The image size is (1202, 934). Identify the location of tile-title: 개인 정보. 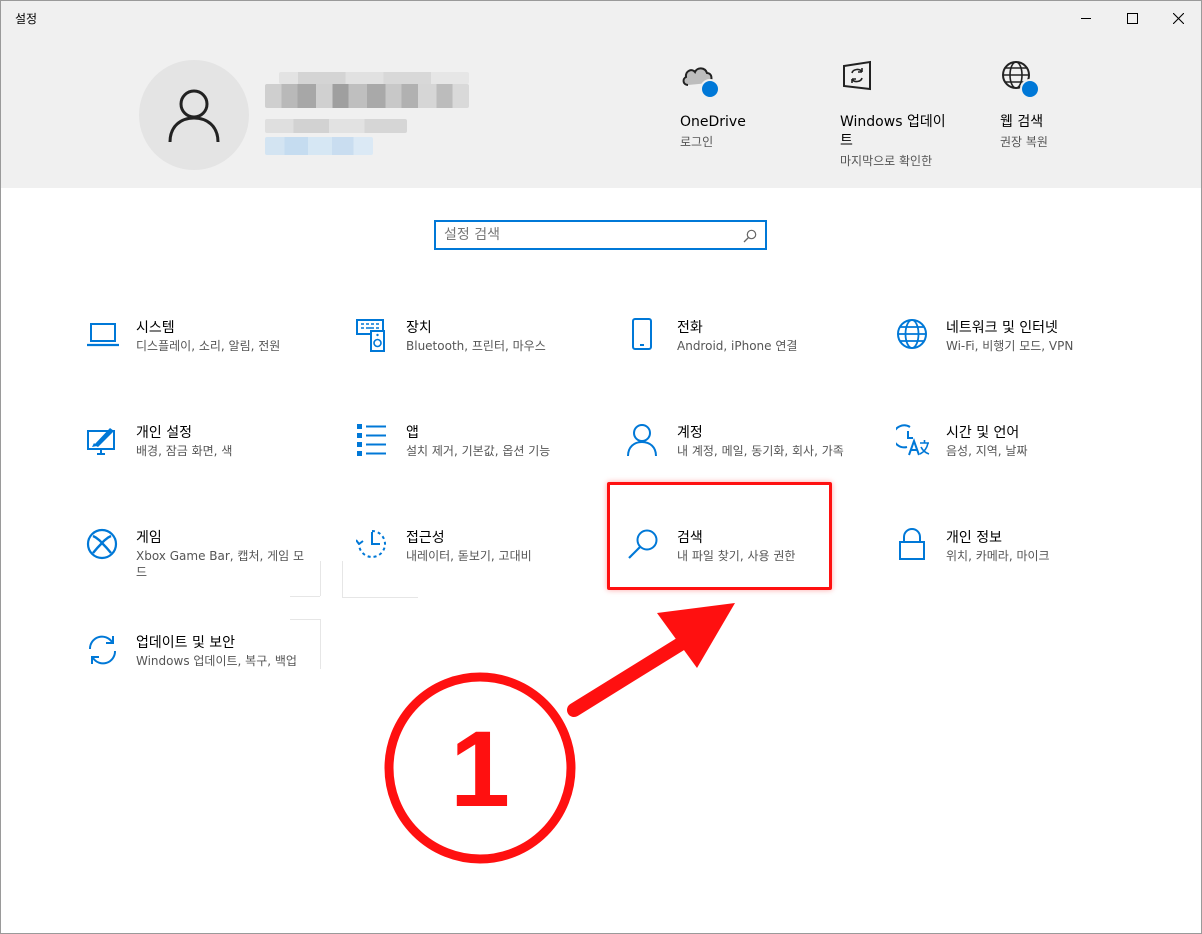
(974, 538).